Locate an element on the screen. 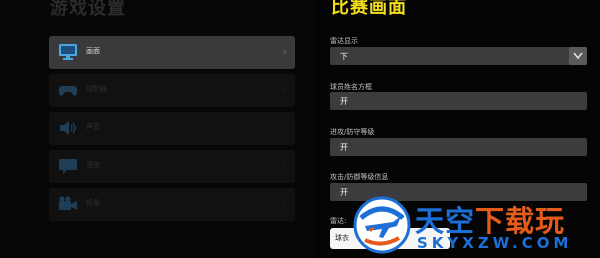 The height and width of the screenshot is (258, 600). gamepad-icon is located at coordinates (68, 90).